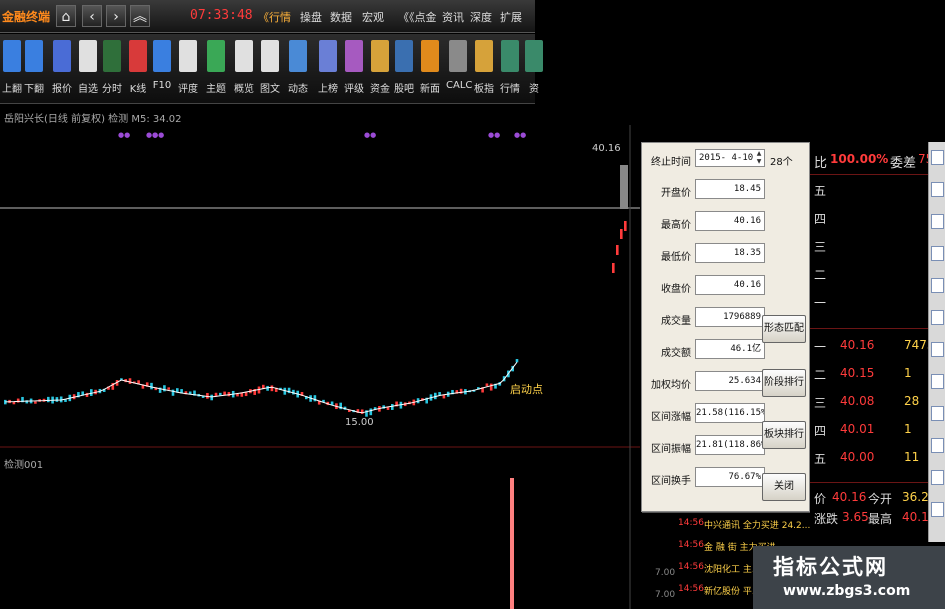 The height and width of the screenshot is (609, 945). Describe the element at coordinates (937, 189) in the screenshot. I see `trend-doc-icon` at that location.